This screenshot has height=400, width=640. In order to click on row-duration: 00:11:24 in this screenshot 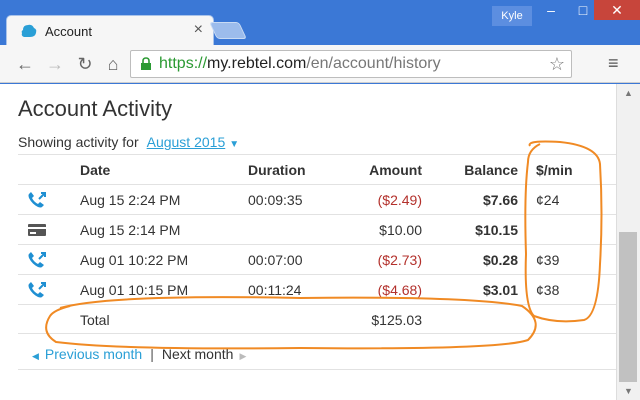, I will do `click(275, 290)`.